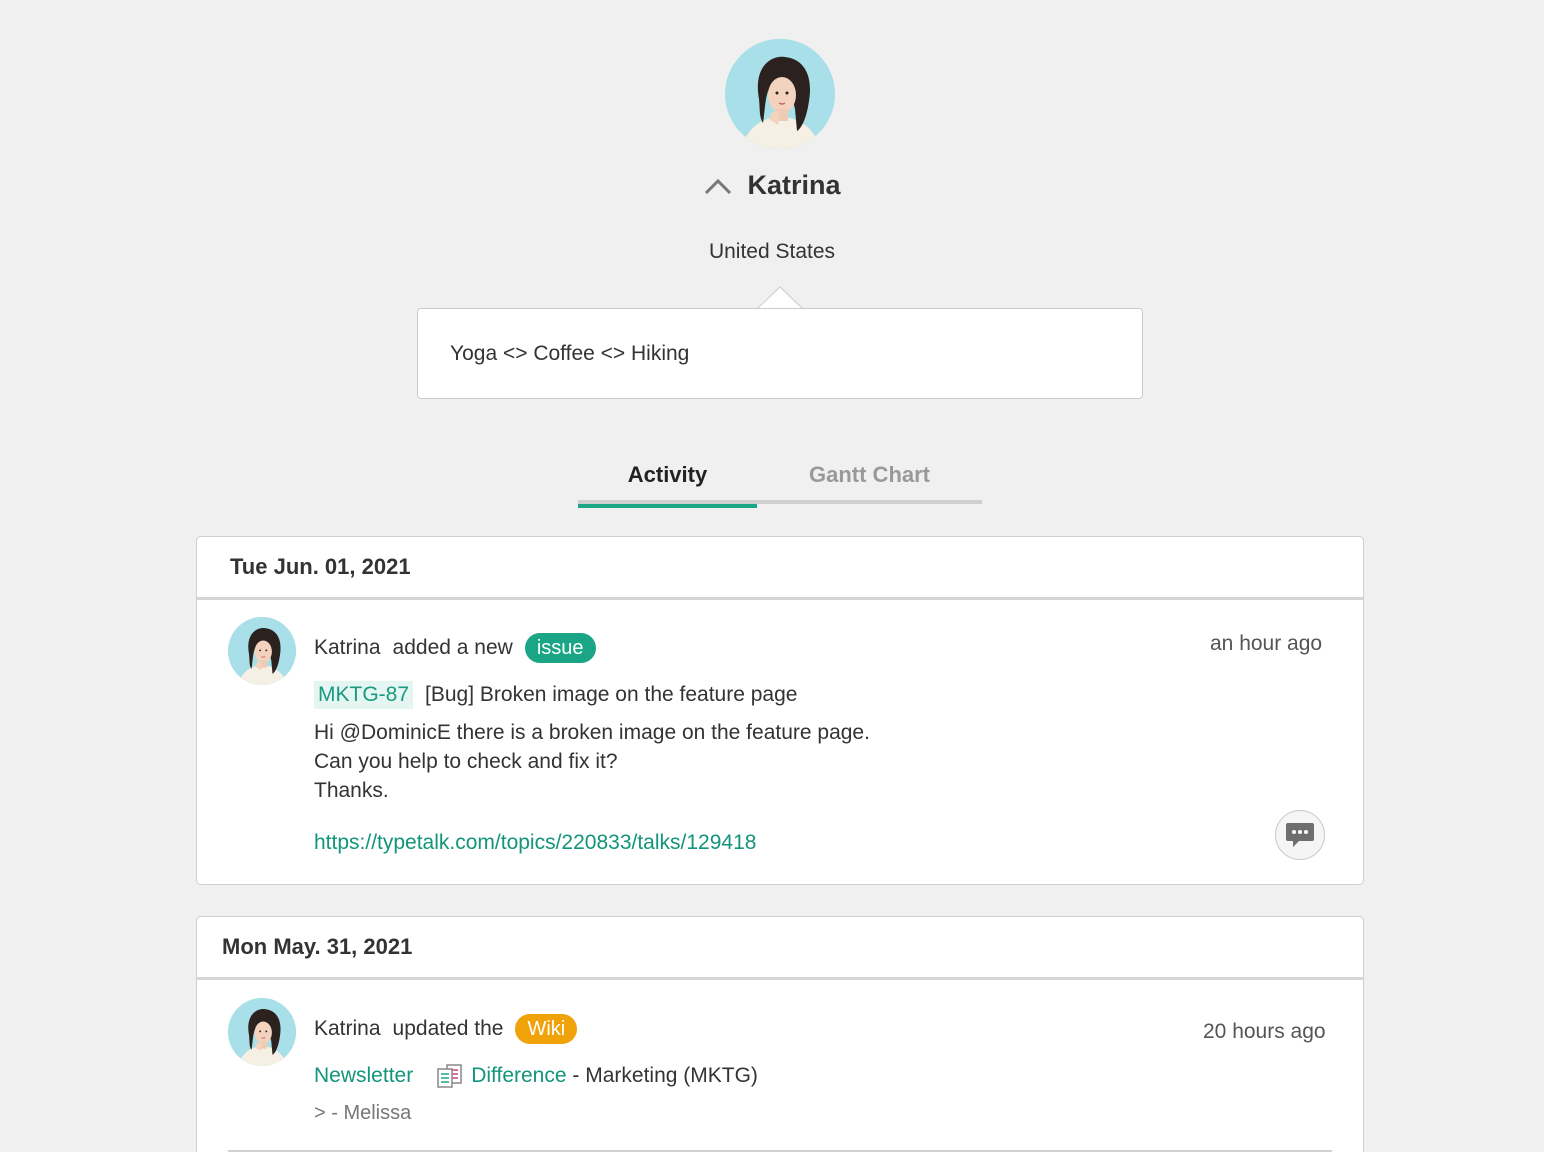 The width and height of the screenshot is (1544, 1152). I want to click on description-line: Thanks., so click(351, 790).